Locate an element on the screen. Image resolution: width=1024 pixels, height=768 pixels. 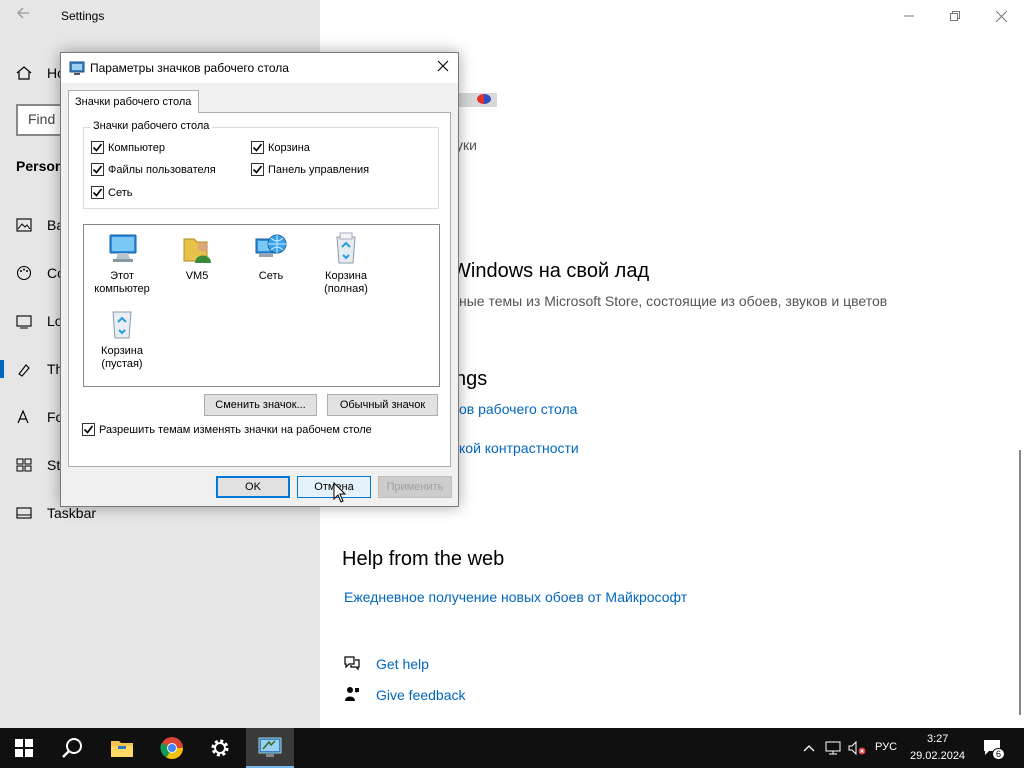
settings-titlebar: Settings is located at coordinates (512, 16).